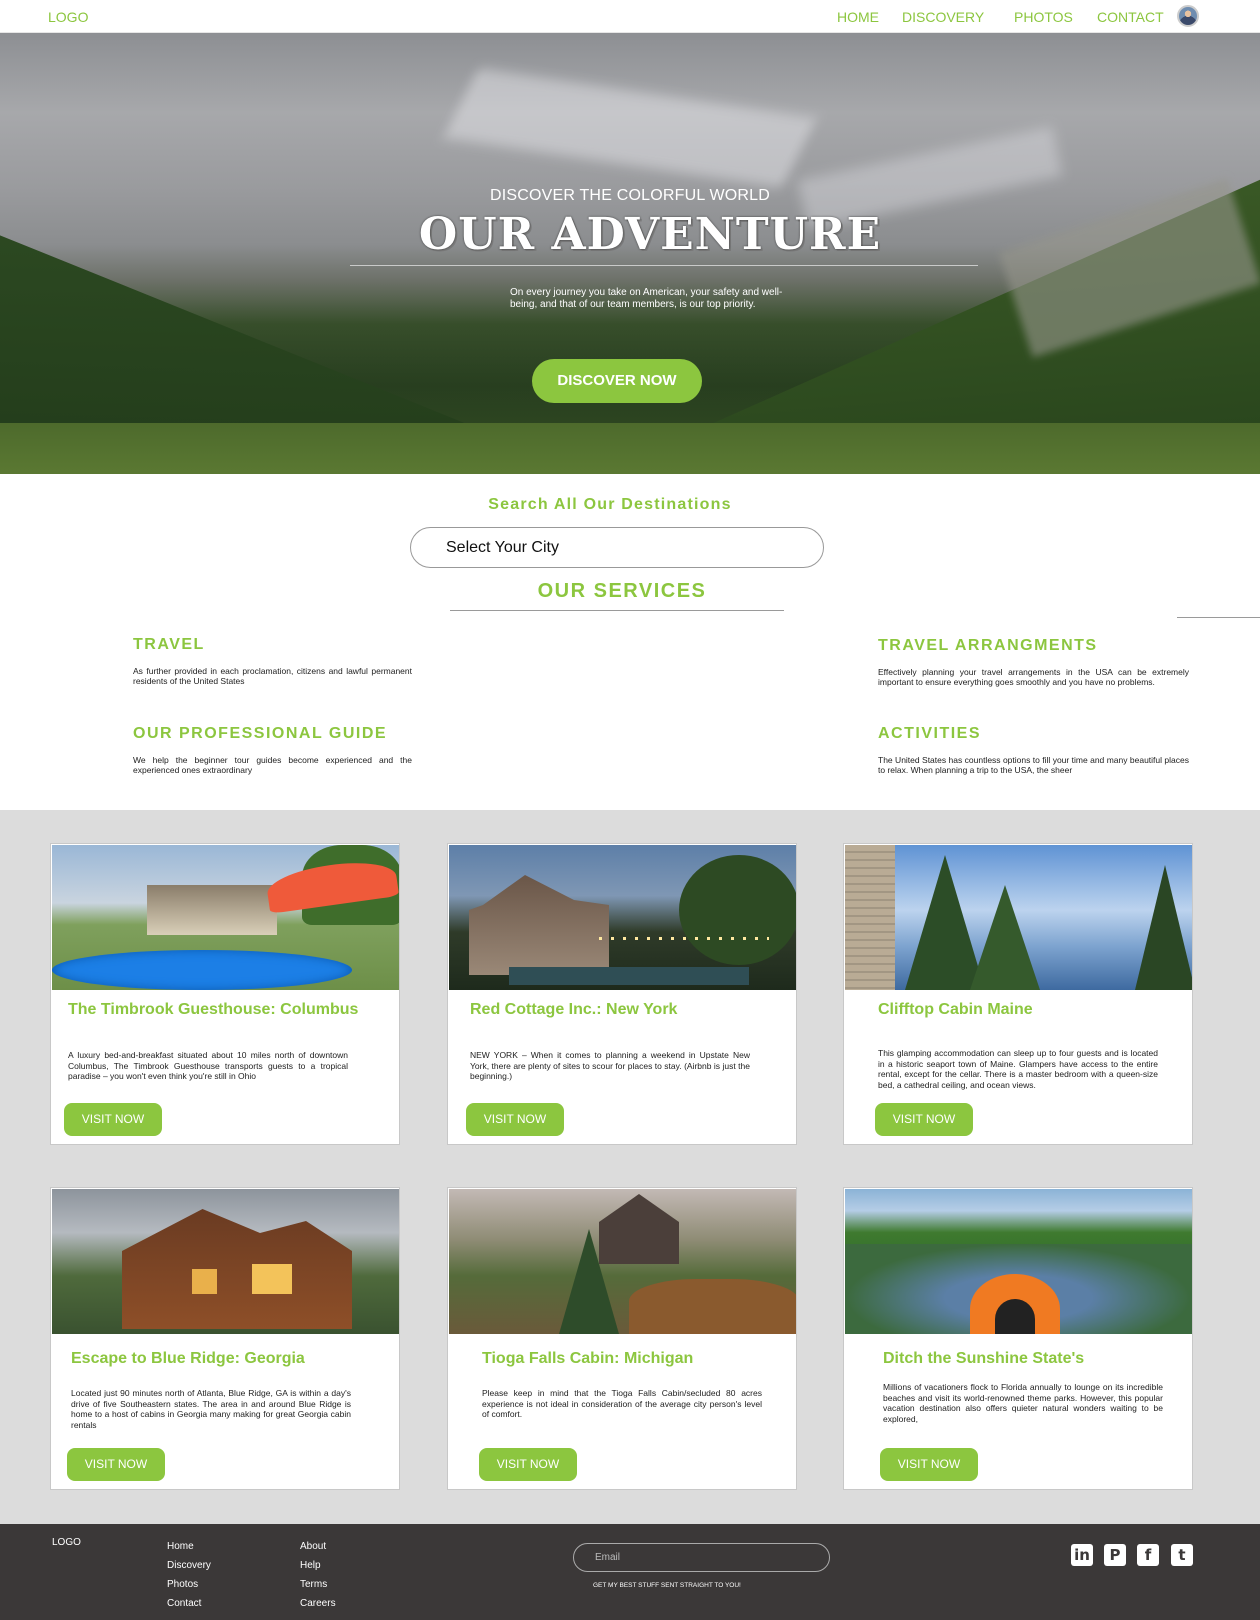 This screenshot has width=1260, height=1620. I want to click on card-title: Escape to Blue Ridge: Georgia, so click(188, 1359).